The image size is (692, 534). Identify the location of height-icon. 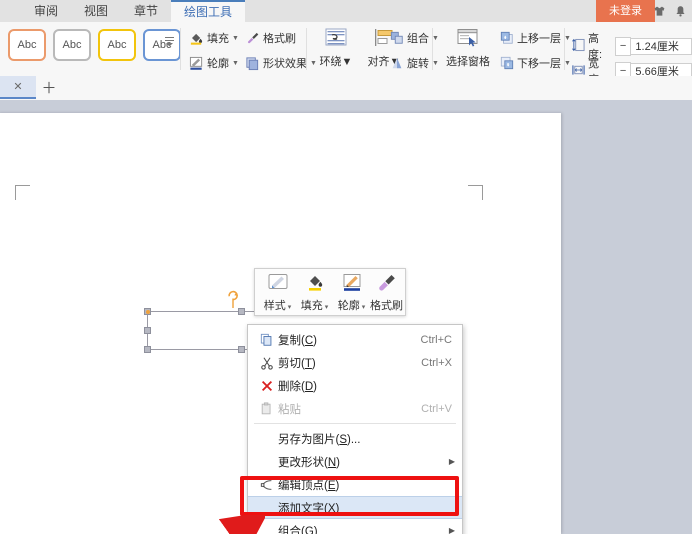
(578, 46).